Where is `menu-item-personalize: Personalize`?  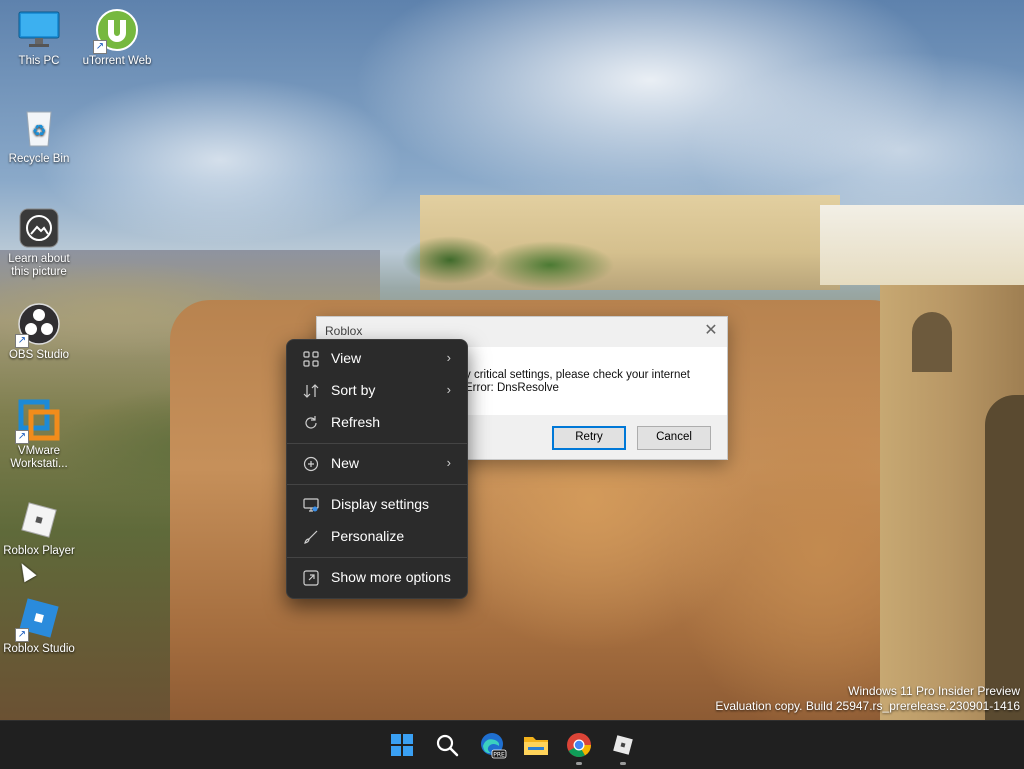
menu-item-personalize: Personalize is located at coordinates (377, 537).